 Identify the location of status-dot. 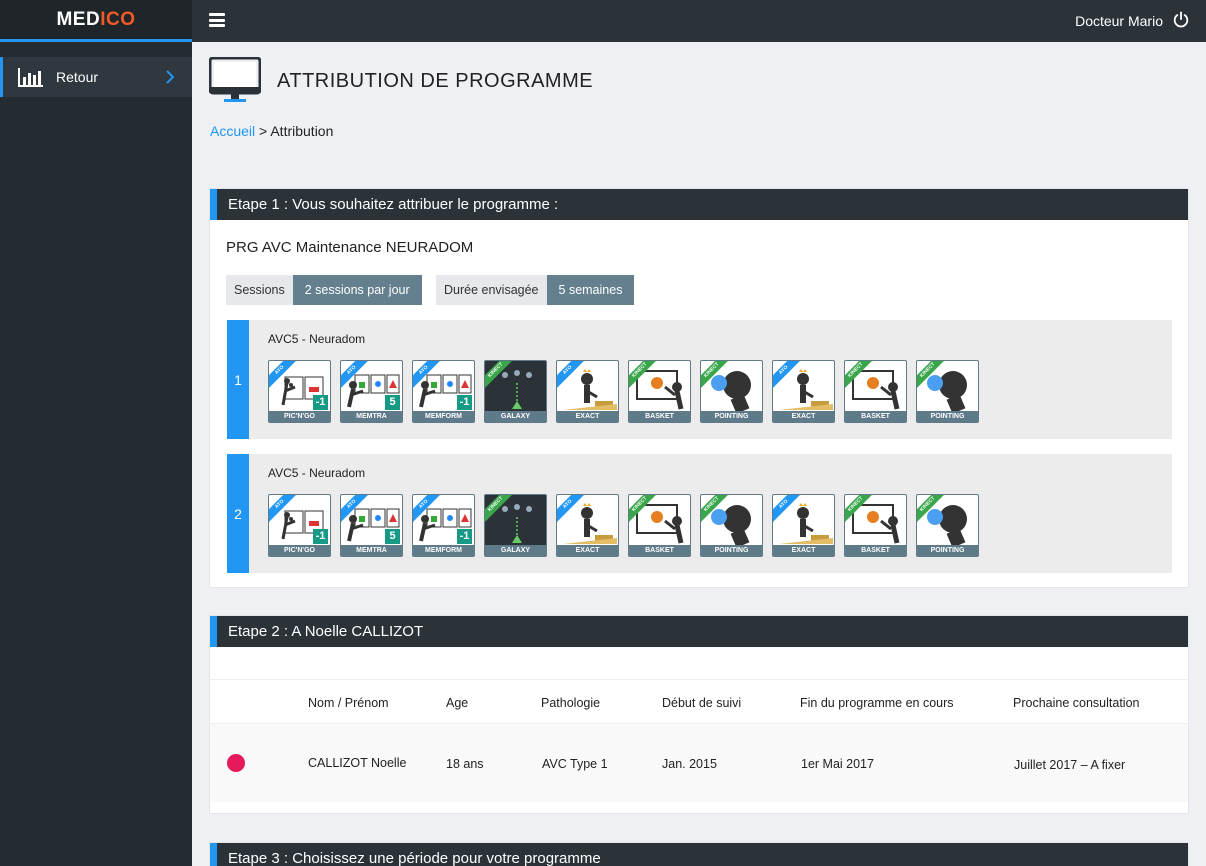
(236, 763).